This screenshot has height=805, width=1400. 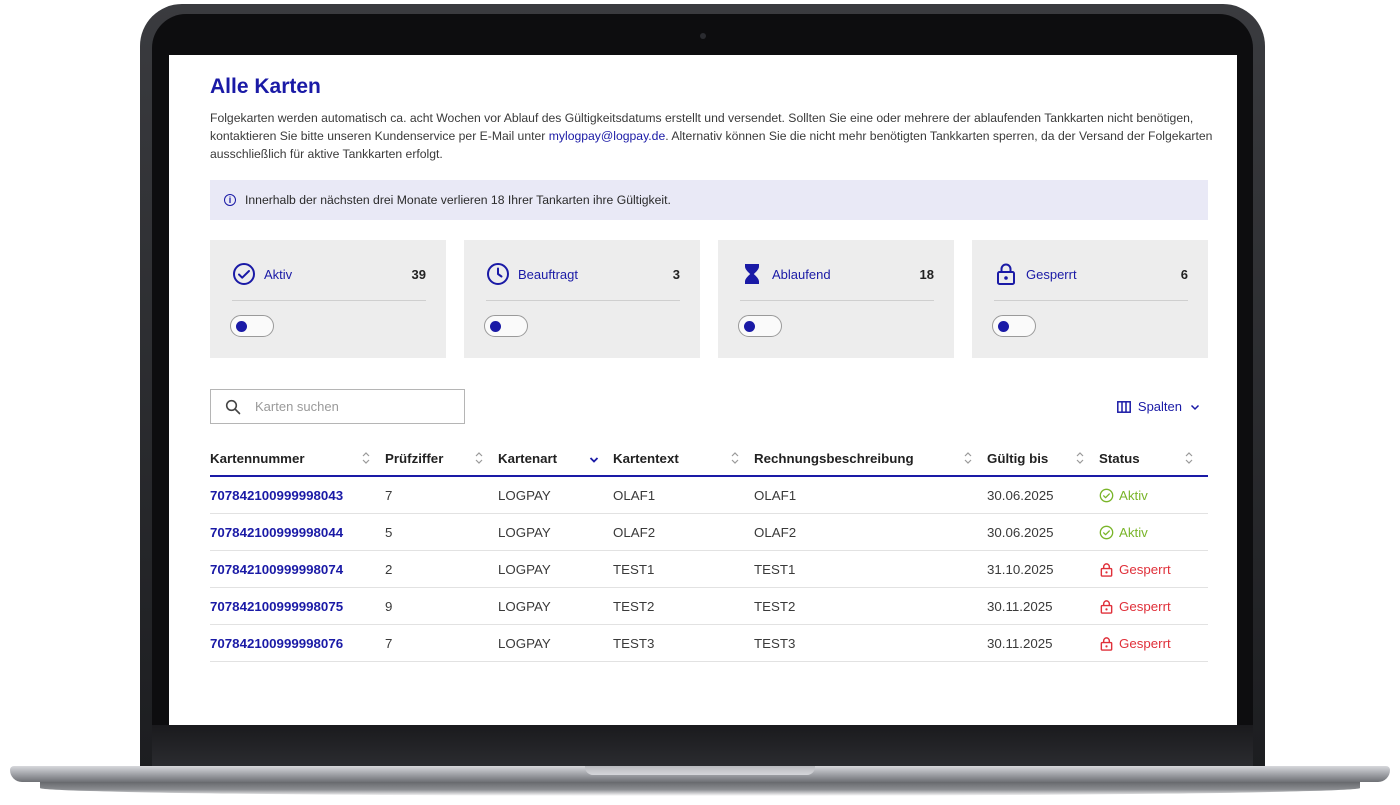 I want to click on chevron-down-icon, so click(x=1195, y=407).